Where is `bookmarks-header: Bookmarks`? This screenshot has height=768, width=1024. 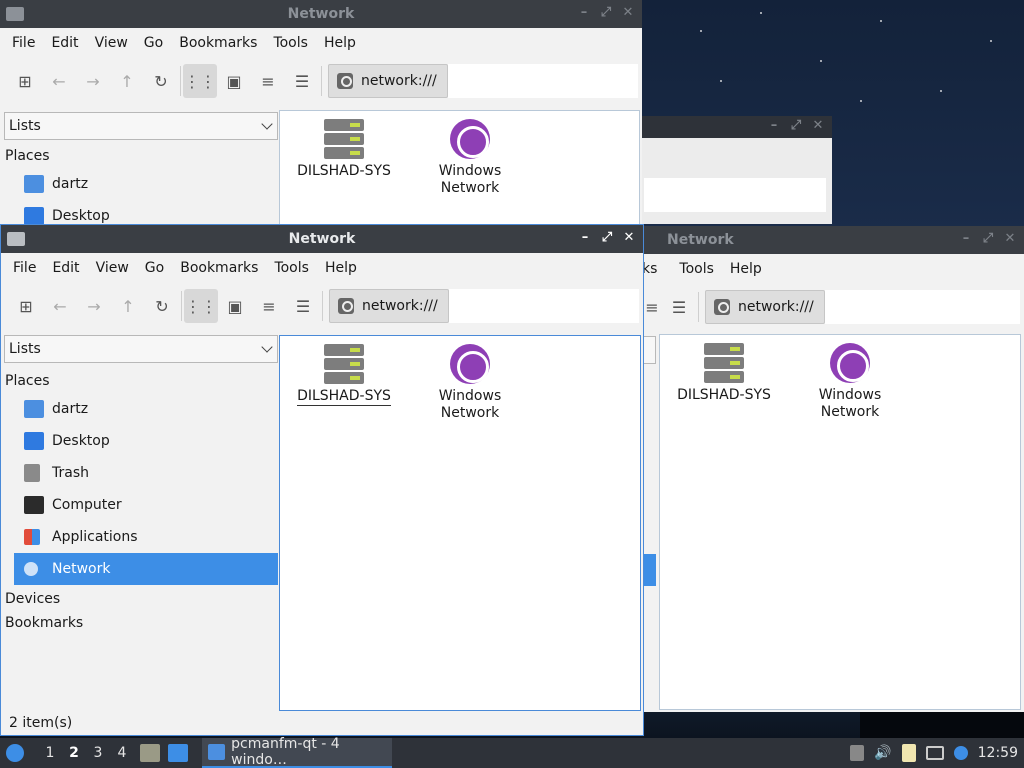
bookmarks-header: Bookmarks is located at coordinates (141, 623).